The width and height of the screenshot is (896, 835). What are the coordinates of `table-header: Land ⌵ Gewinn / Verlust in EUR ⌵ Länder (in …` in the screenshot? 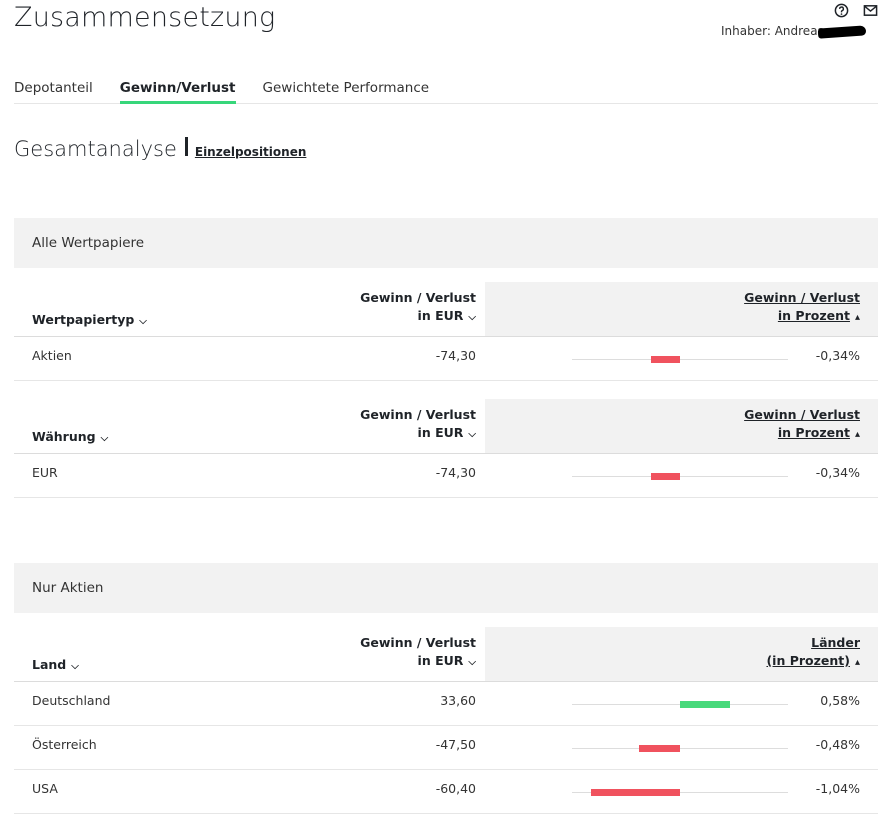 It's located at (446, 654).